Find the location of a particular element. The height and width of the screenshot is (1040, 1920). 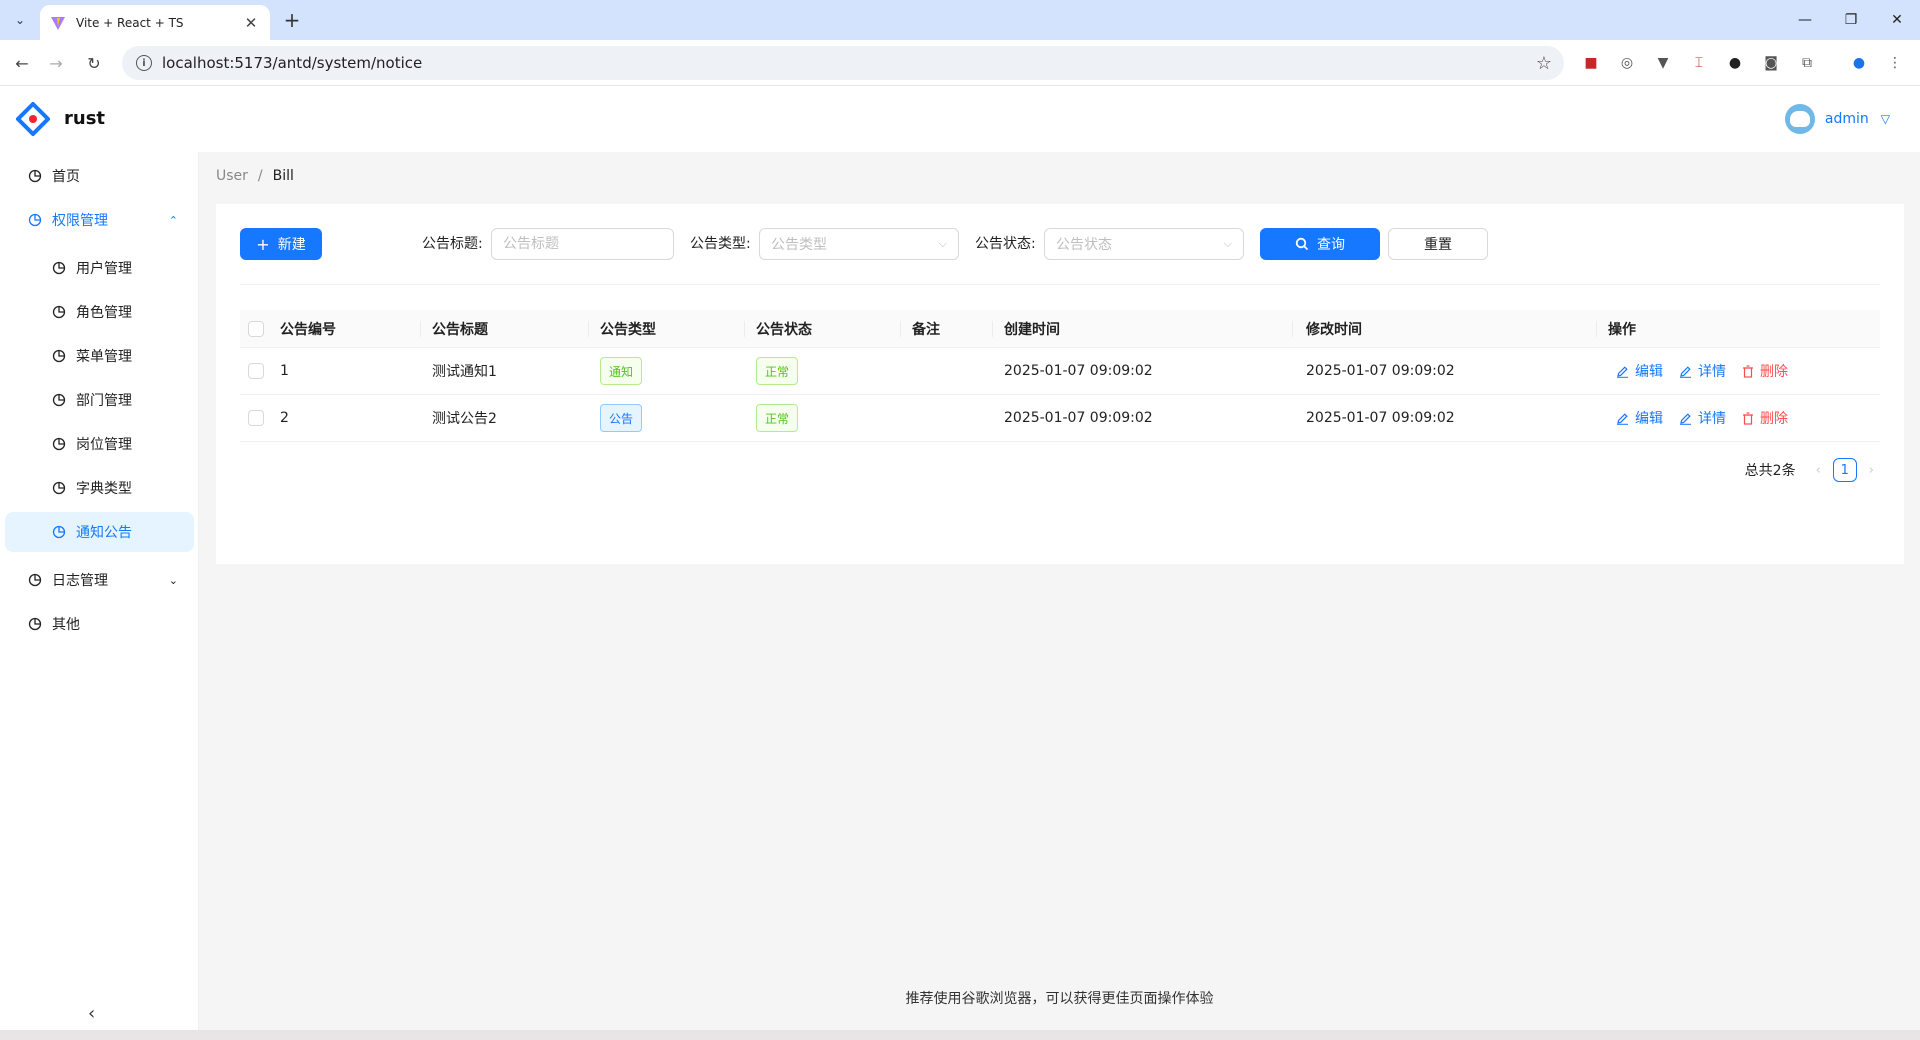

pagination-total: 总共2条 is located at coordinates (1770, 471).